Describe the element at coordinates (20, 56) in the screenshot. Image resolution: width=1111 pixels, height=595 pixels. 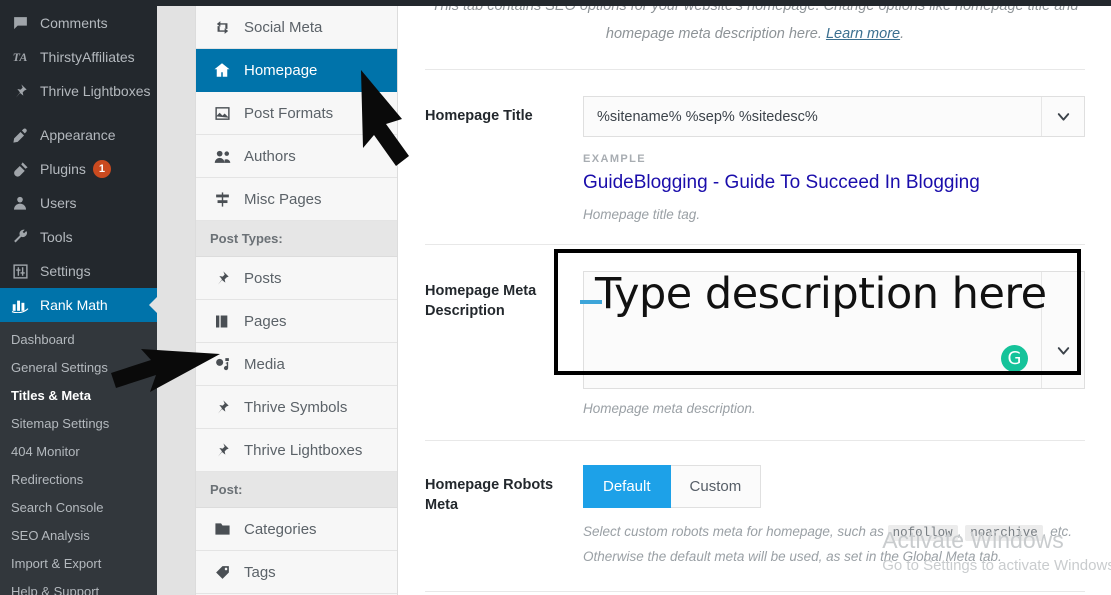
I see `thirsty-affiliates-icon: TA` at that location.